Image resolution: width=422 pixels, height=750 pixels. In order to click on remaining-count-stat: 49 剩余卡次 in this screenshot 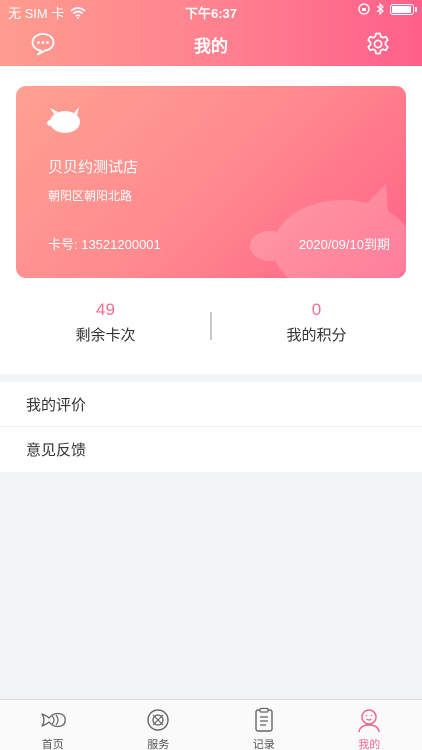, I will do `click(105, 326)`.